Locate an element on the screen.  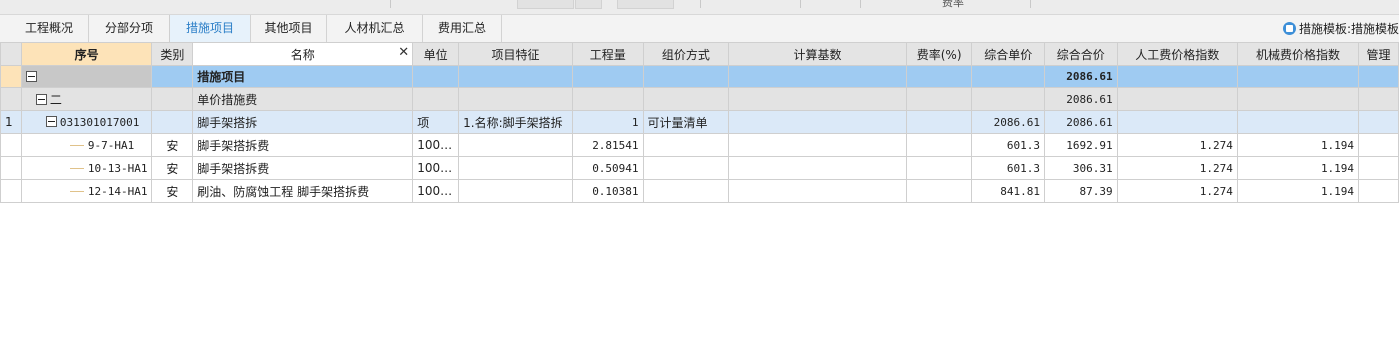
quantity-cell: 2.81541 is located at coordinates (607, 145).